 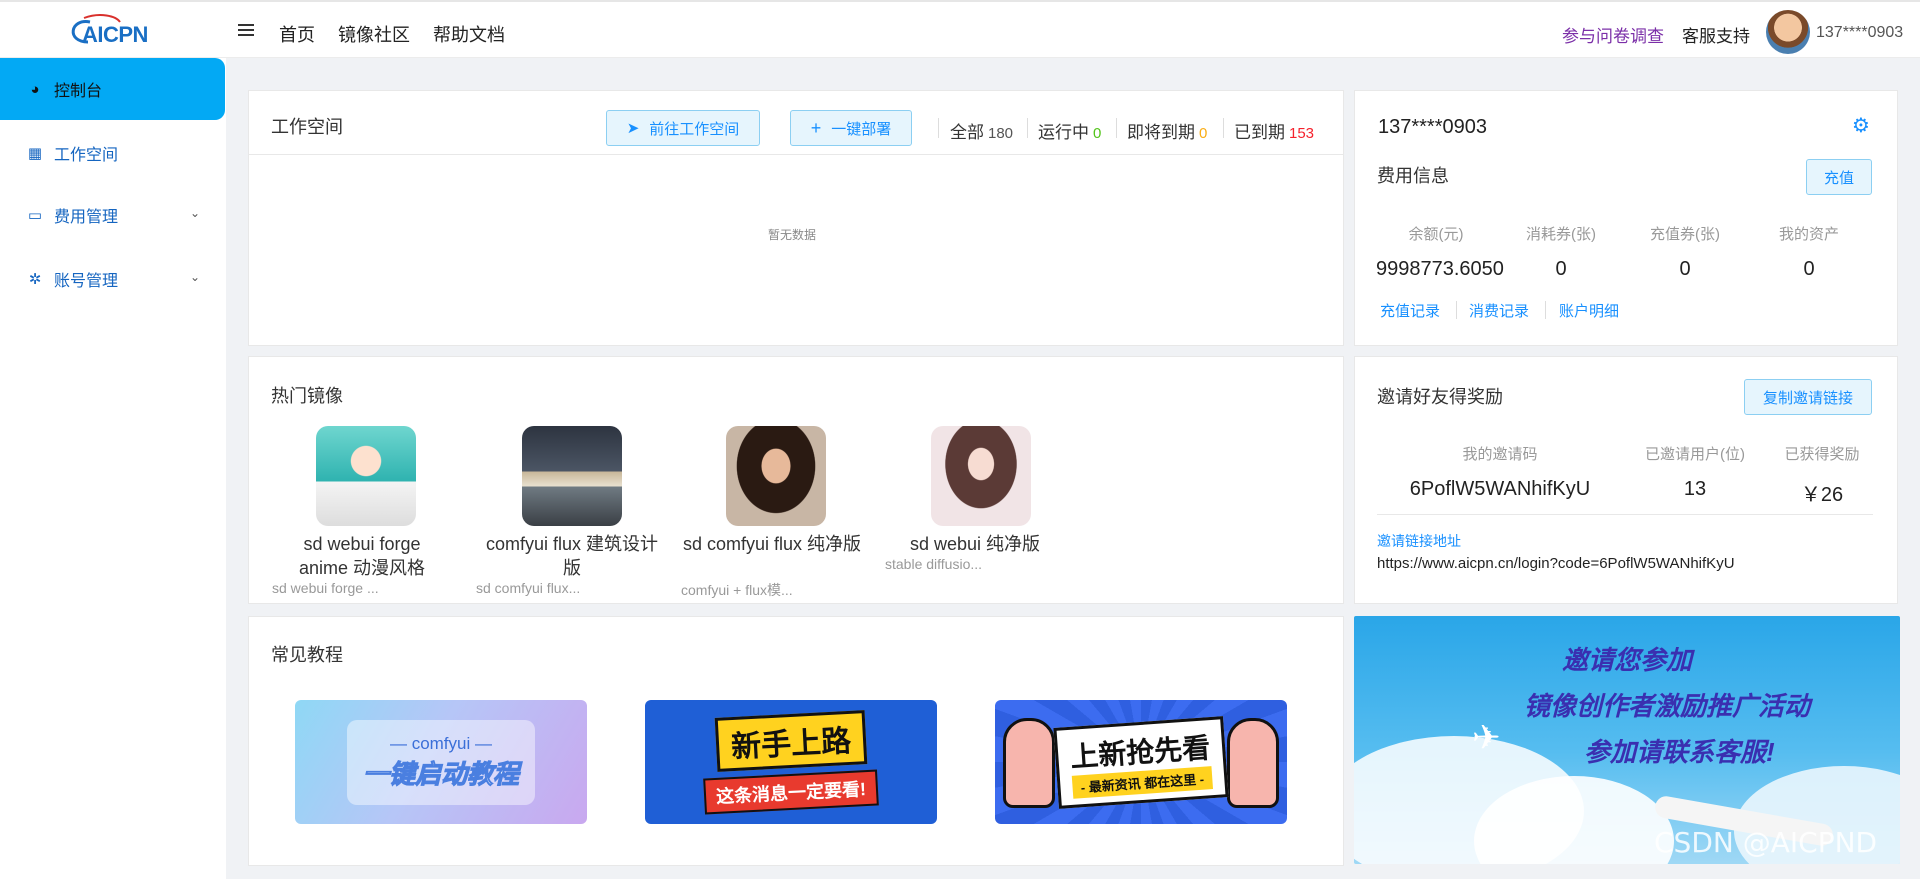 What do you see at coordinates (297, 34) in the screenshot?
I see `nav-home: 首页` at bounding box center [297, 34].